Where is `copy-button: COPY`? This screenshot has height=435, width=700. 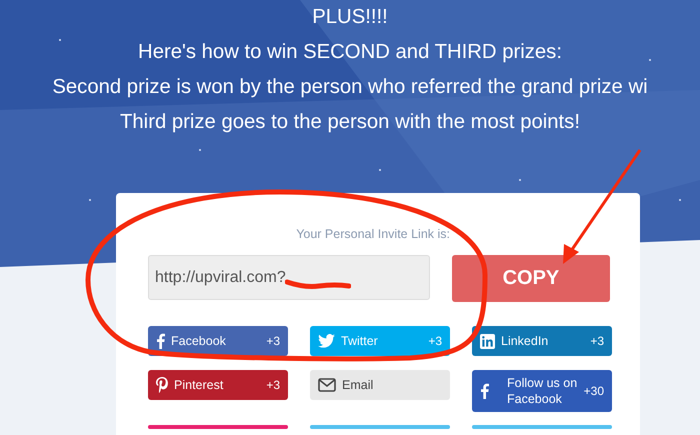 copy-button: COPY is located at coordinates (531, 278).